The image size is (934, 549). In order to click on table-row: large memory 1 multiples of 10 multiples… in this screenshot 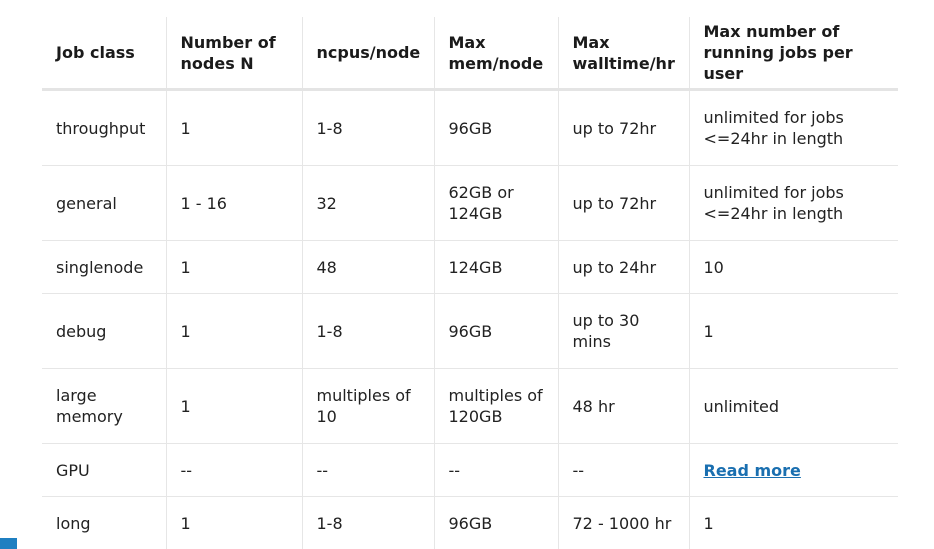, I will do `click(470, 406)`.